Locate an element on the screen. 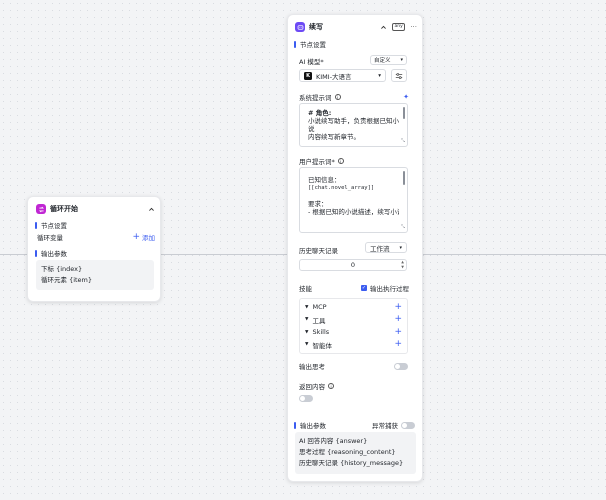  output-item: 历史聊天记录 {history_message} is located at coordinates (351, 463).